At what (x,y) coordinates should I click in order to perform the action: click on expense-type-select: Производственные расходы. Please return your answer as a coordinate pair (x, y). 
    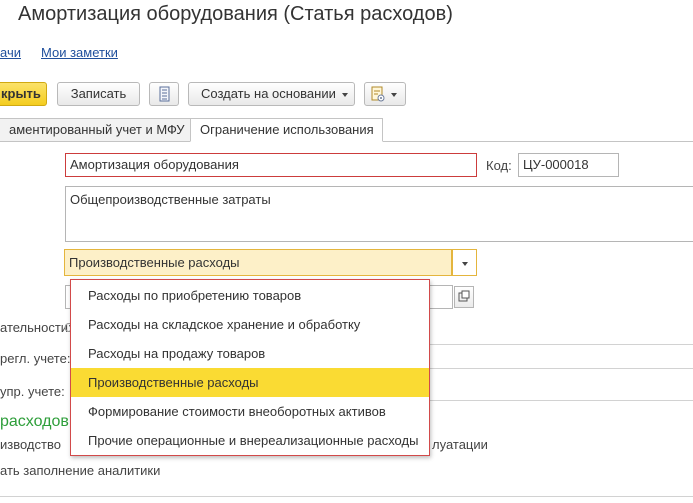
    Looking at the image, I should click on (258, 262).